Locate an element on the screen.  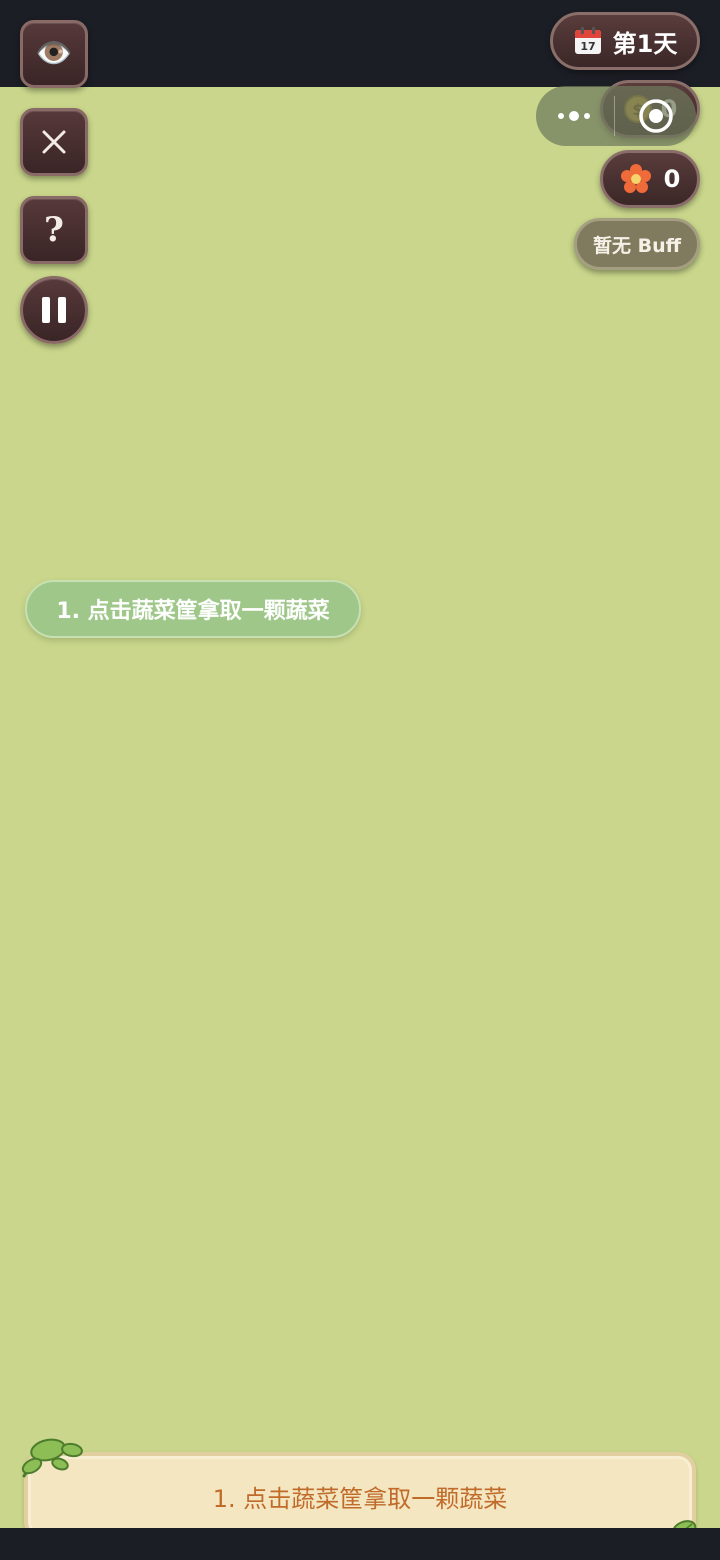
flower-counter: 0 is located at coordinates (650, 179).